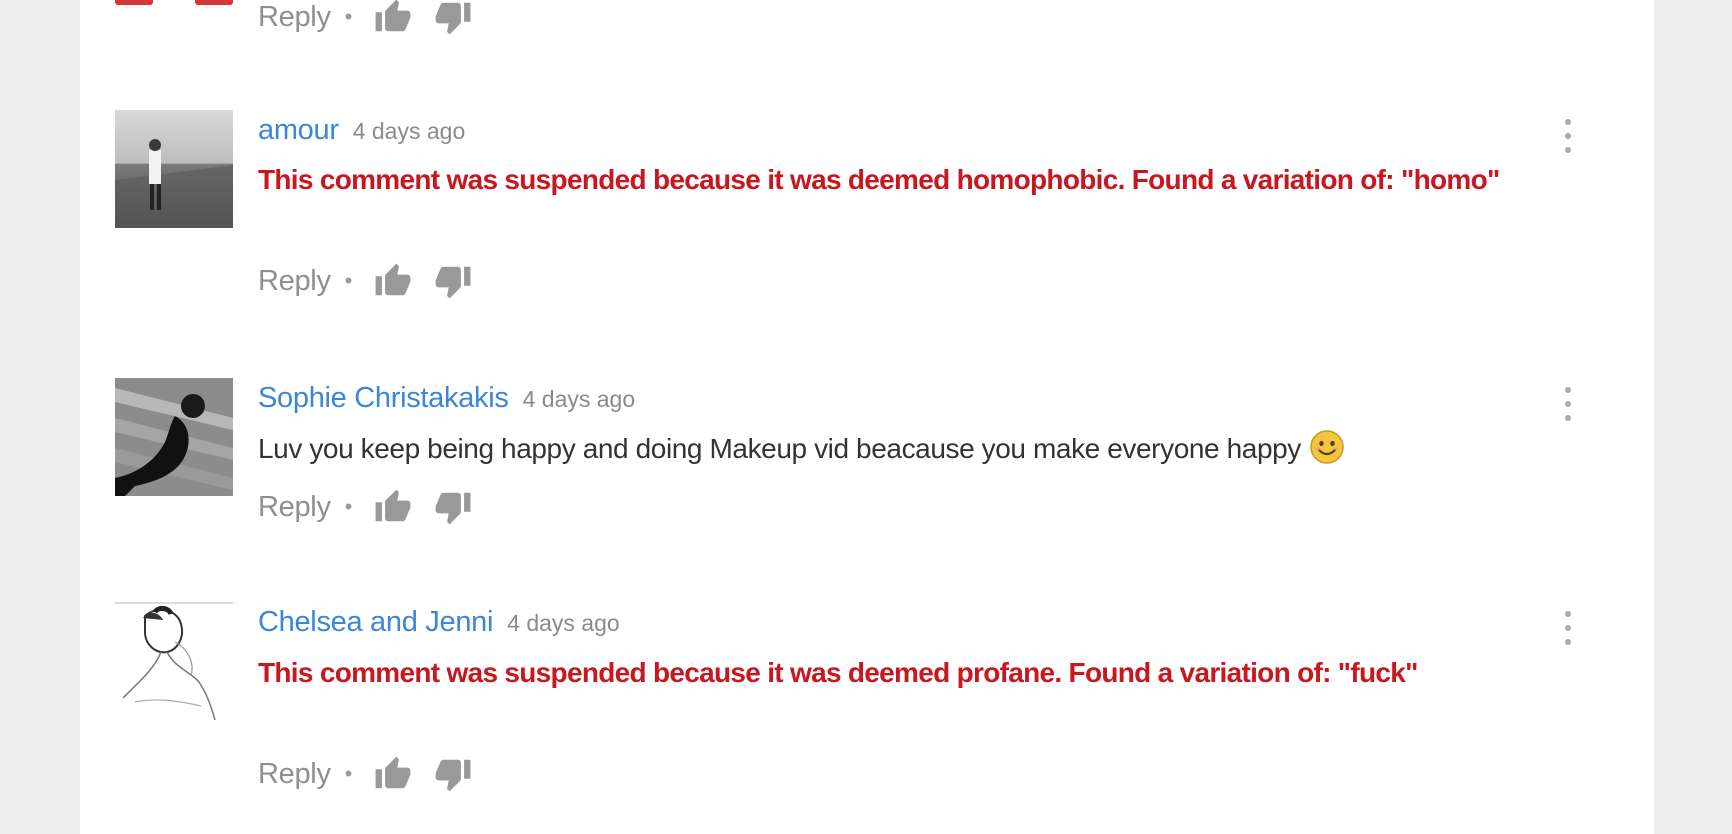  I want to click on comment-author: Sophie Christakakis, so click(383, 398).